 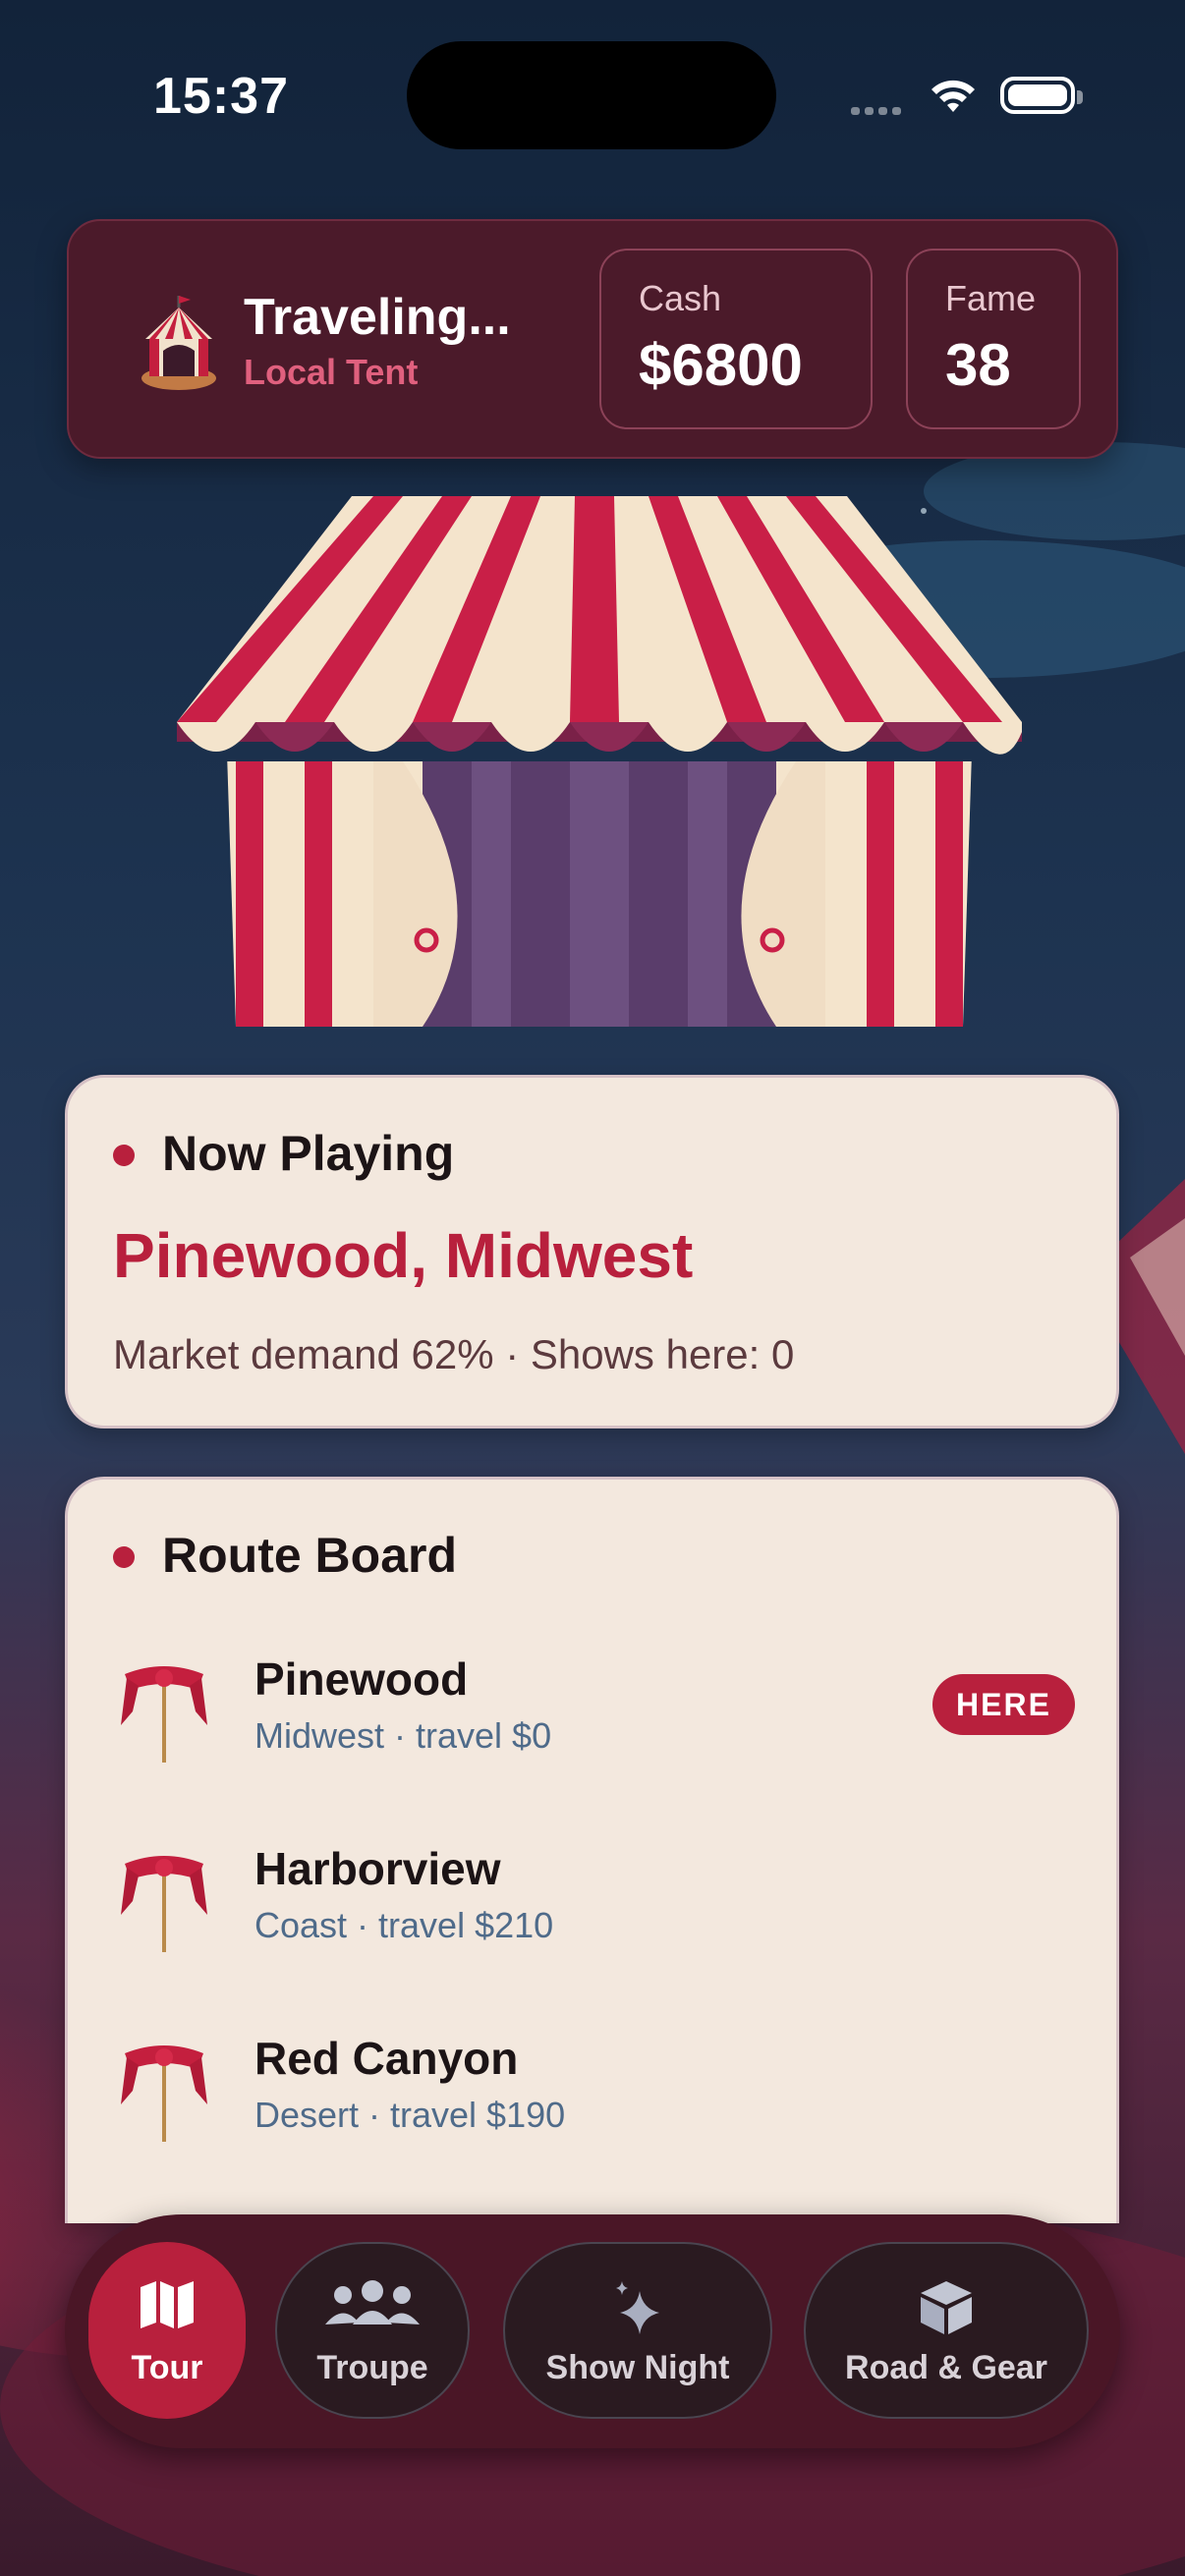 I want to click on route-stop-harborview: Harborview Coast · travel $210, so click(x=592, y=1919).